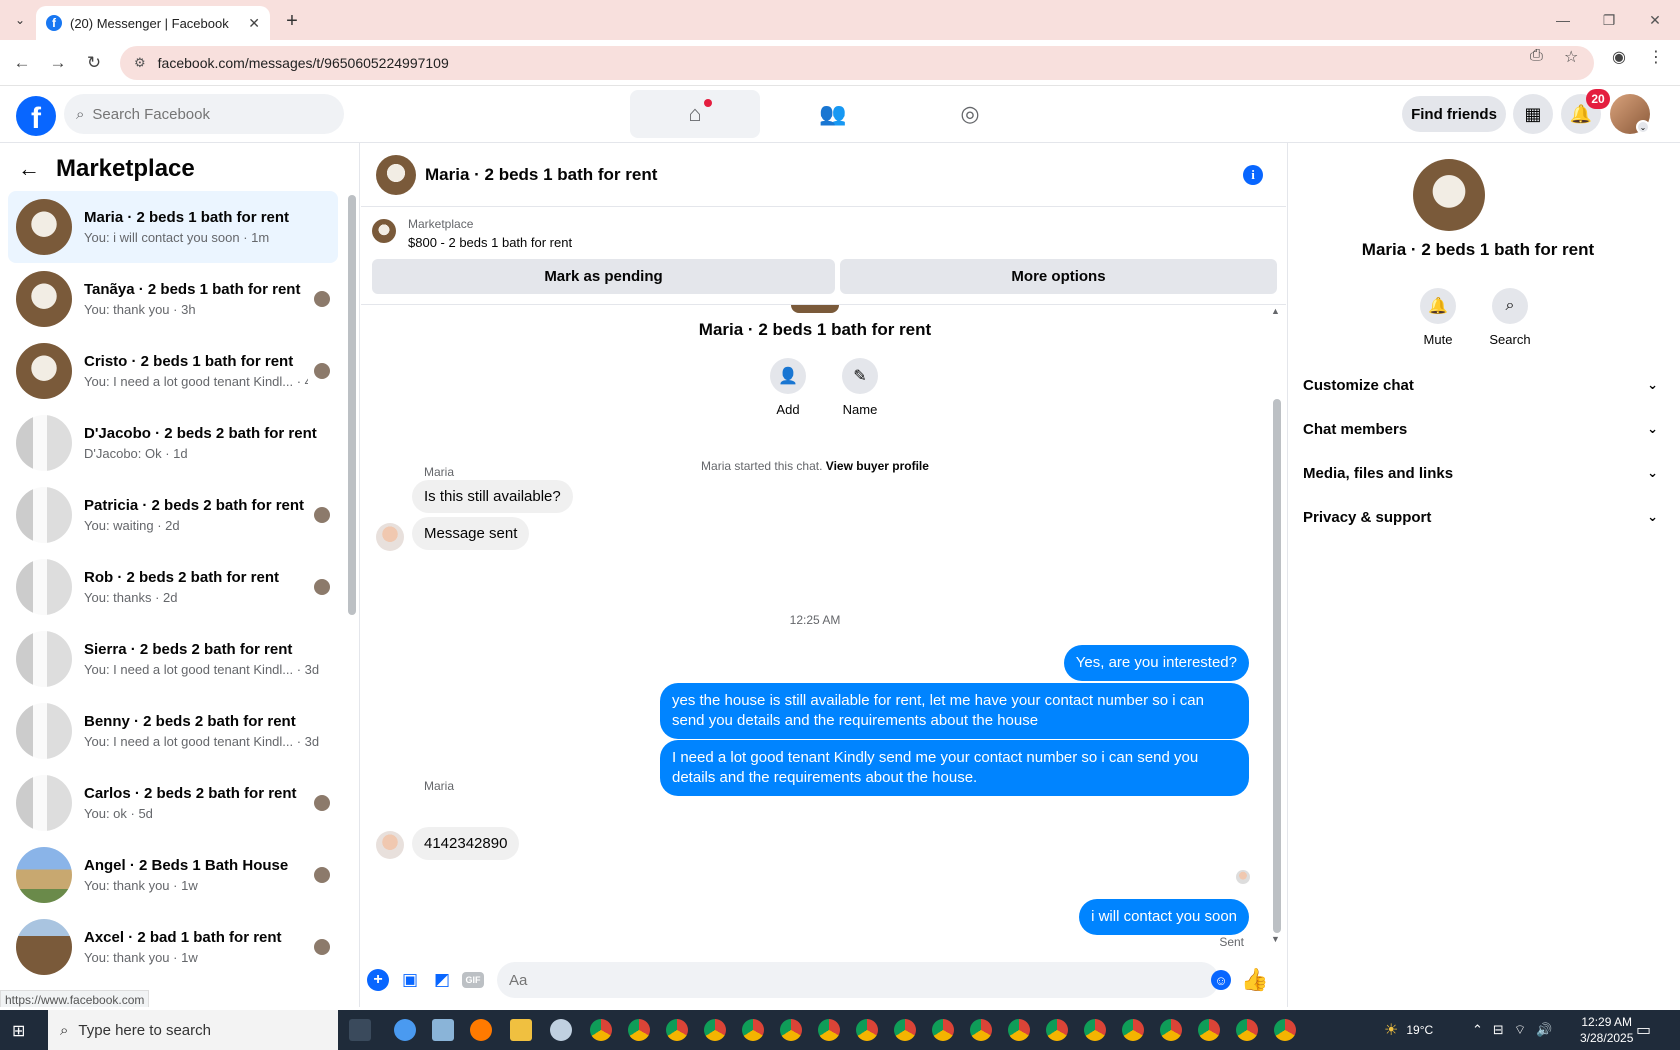 This screenshot has height=1050, width=1680. What do you see at coordinates (829, 980) in the screenshot?
I see `message-input` at bounding box center [829, 980].